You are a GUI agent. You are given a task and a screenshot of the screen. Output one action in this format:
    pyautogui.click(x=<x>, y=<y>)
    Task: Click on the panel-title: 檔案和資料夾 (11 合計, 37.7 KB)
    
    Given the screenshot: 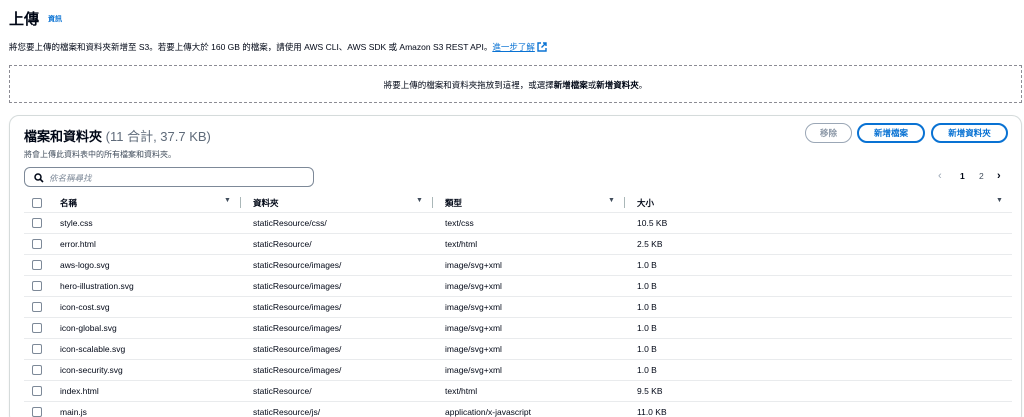 What is the action you would take?
    pyautogui.click(x=117, y=135)
    